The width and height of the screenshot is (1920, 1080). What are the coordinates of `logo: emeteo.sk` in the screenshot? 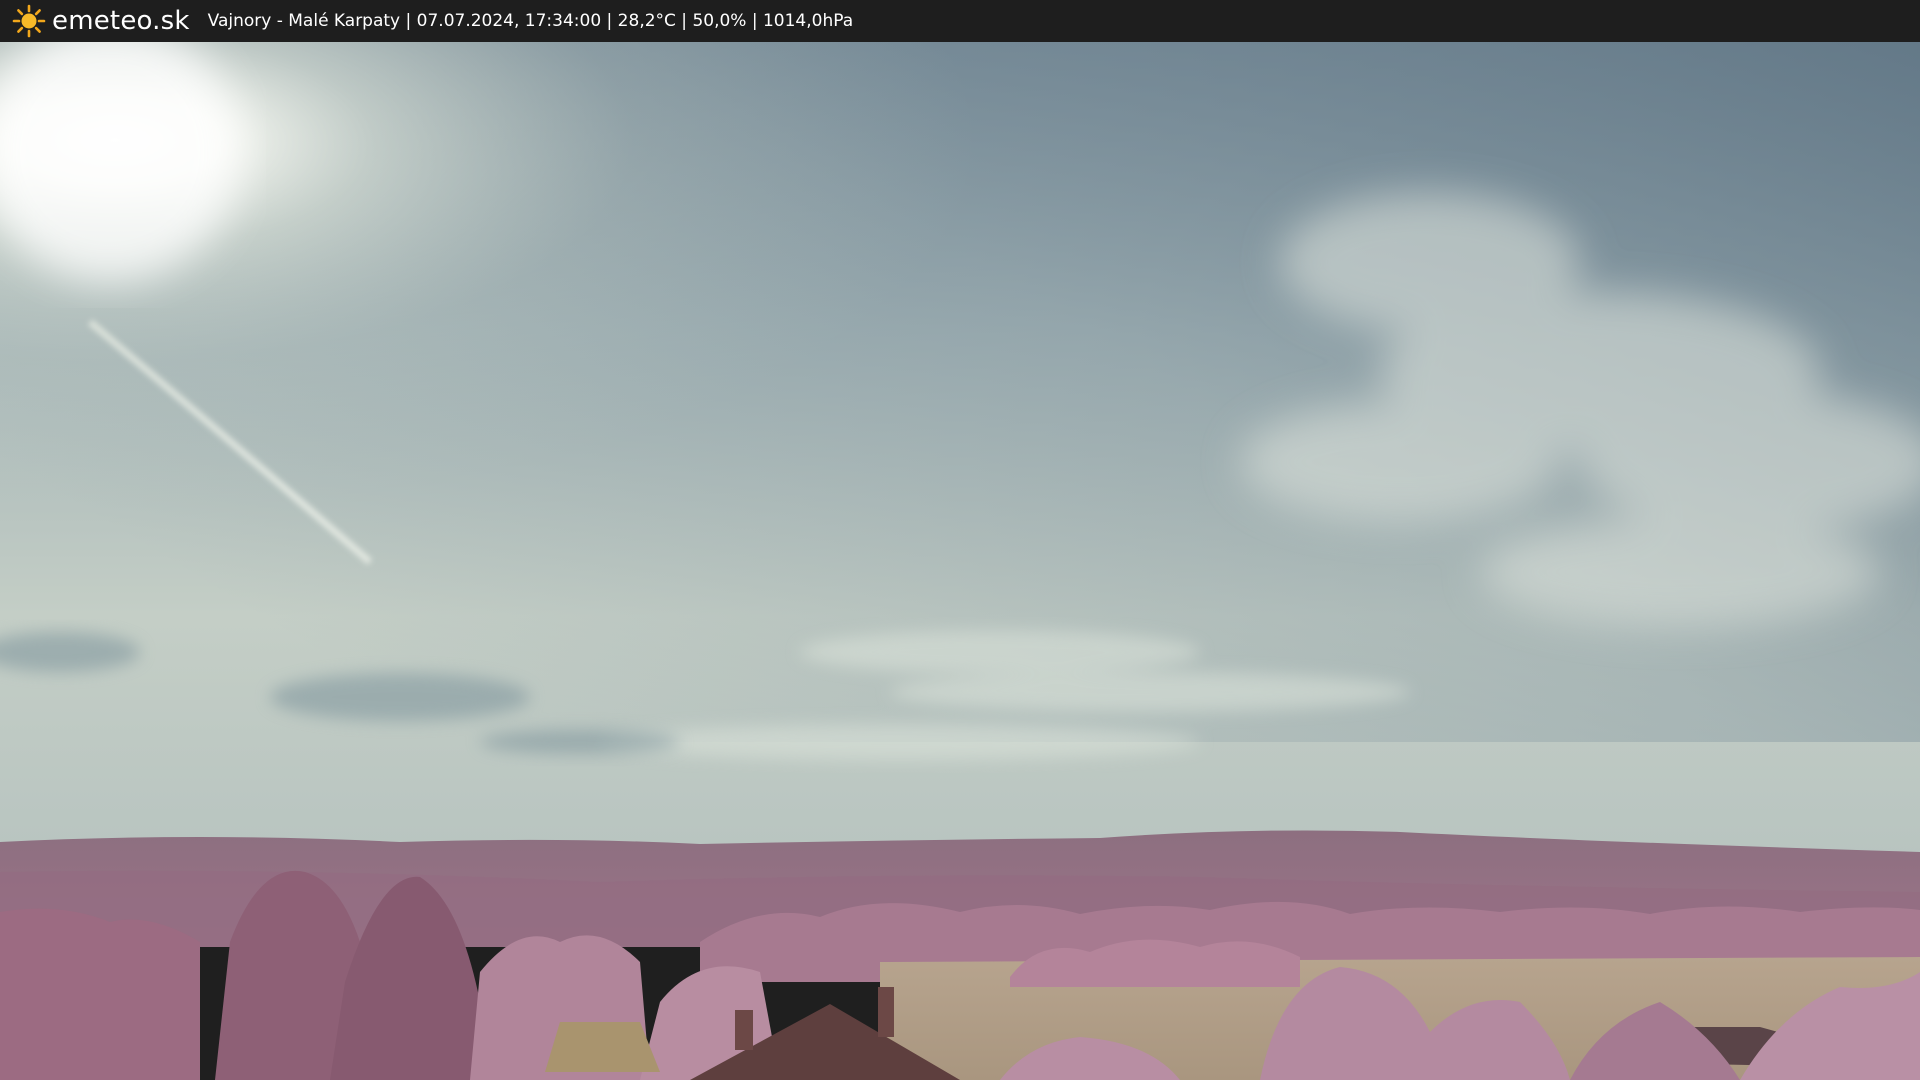 It's located at (101, 21).